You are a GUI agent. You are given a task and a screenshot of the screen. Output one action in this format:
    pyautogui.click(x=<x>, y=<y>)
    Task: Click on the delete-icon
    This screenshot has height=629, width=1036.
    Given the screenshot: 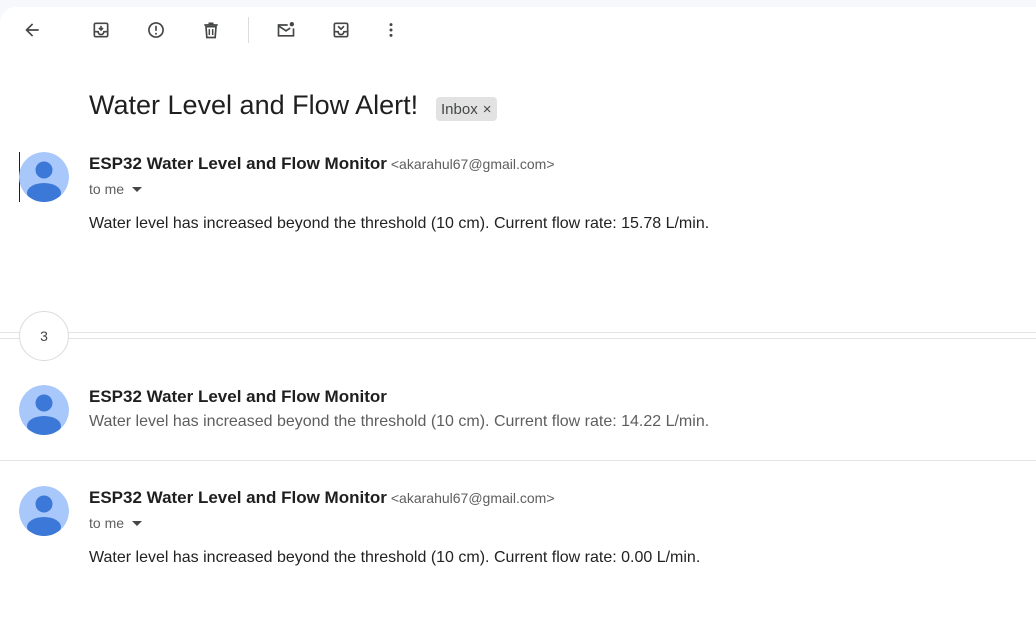 What is the action you would take?
    pyautogui.click(x=211, y=30)
    